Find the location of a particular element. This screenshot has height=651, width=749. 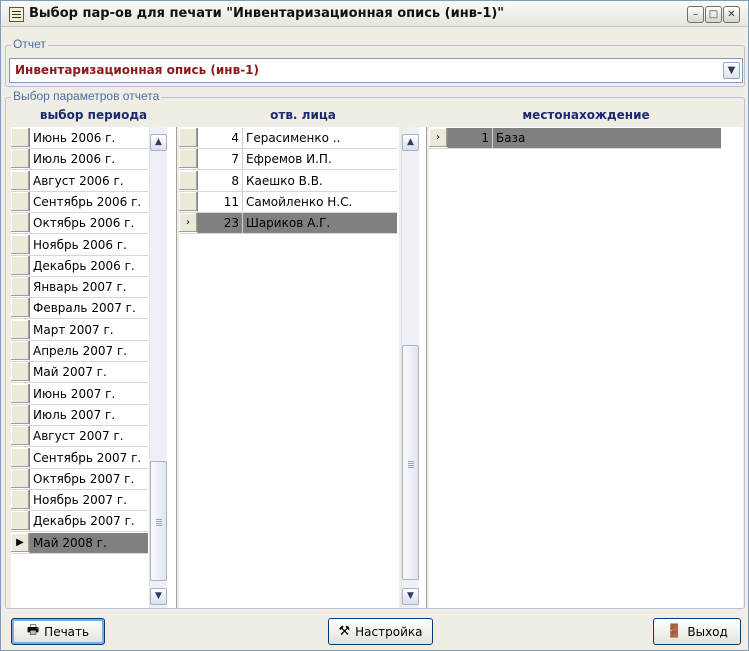

period-row: Март 2007 г. is located at coordinates (79, 330).